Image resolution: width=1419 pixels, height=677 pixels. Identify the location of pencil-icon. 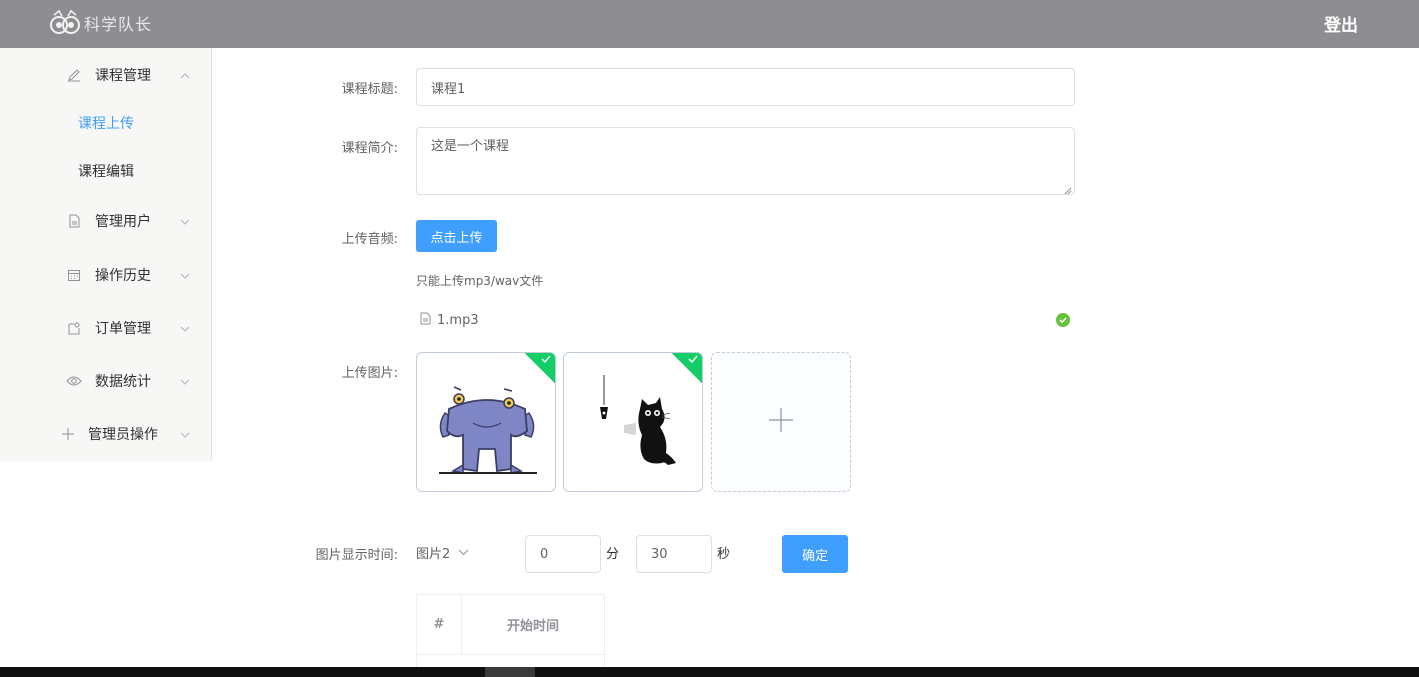
(74, 75).